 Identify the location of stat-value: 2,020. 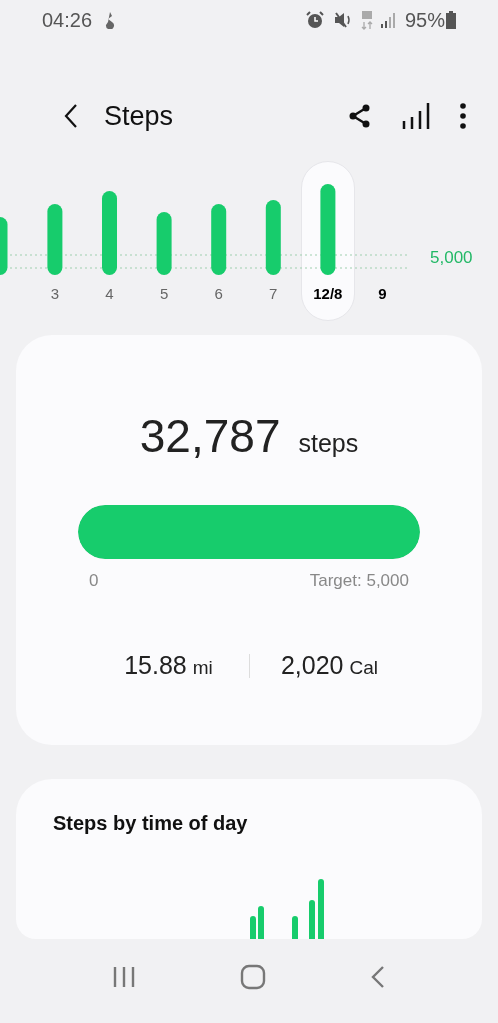
(312, 665).